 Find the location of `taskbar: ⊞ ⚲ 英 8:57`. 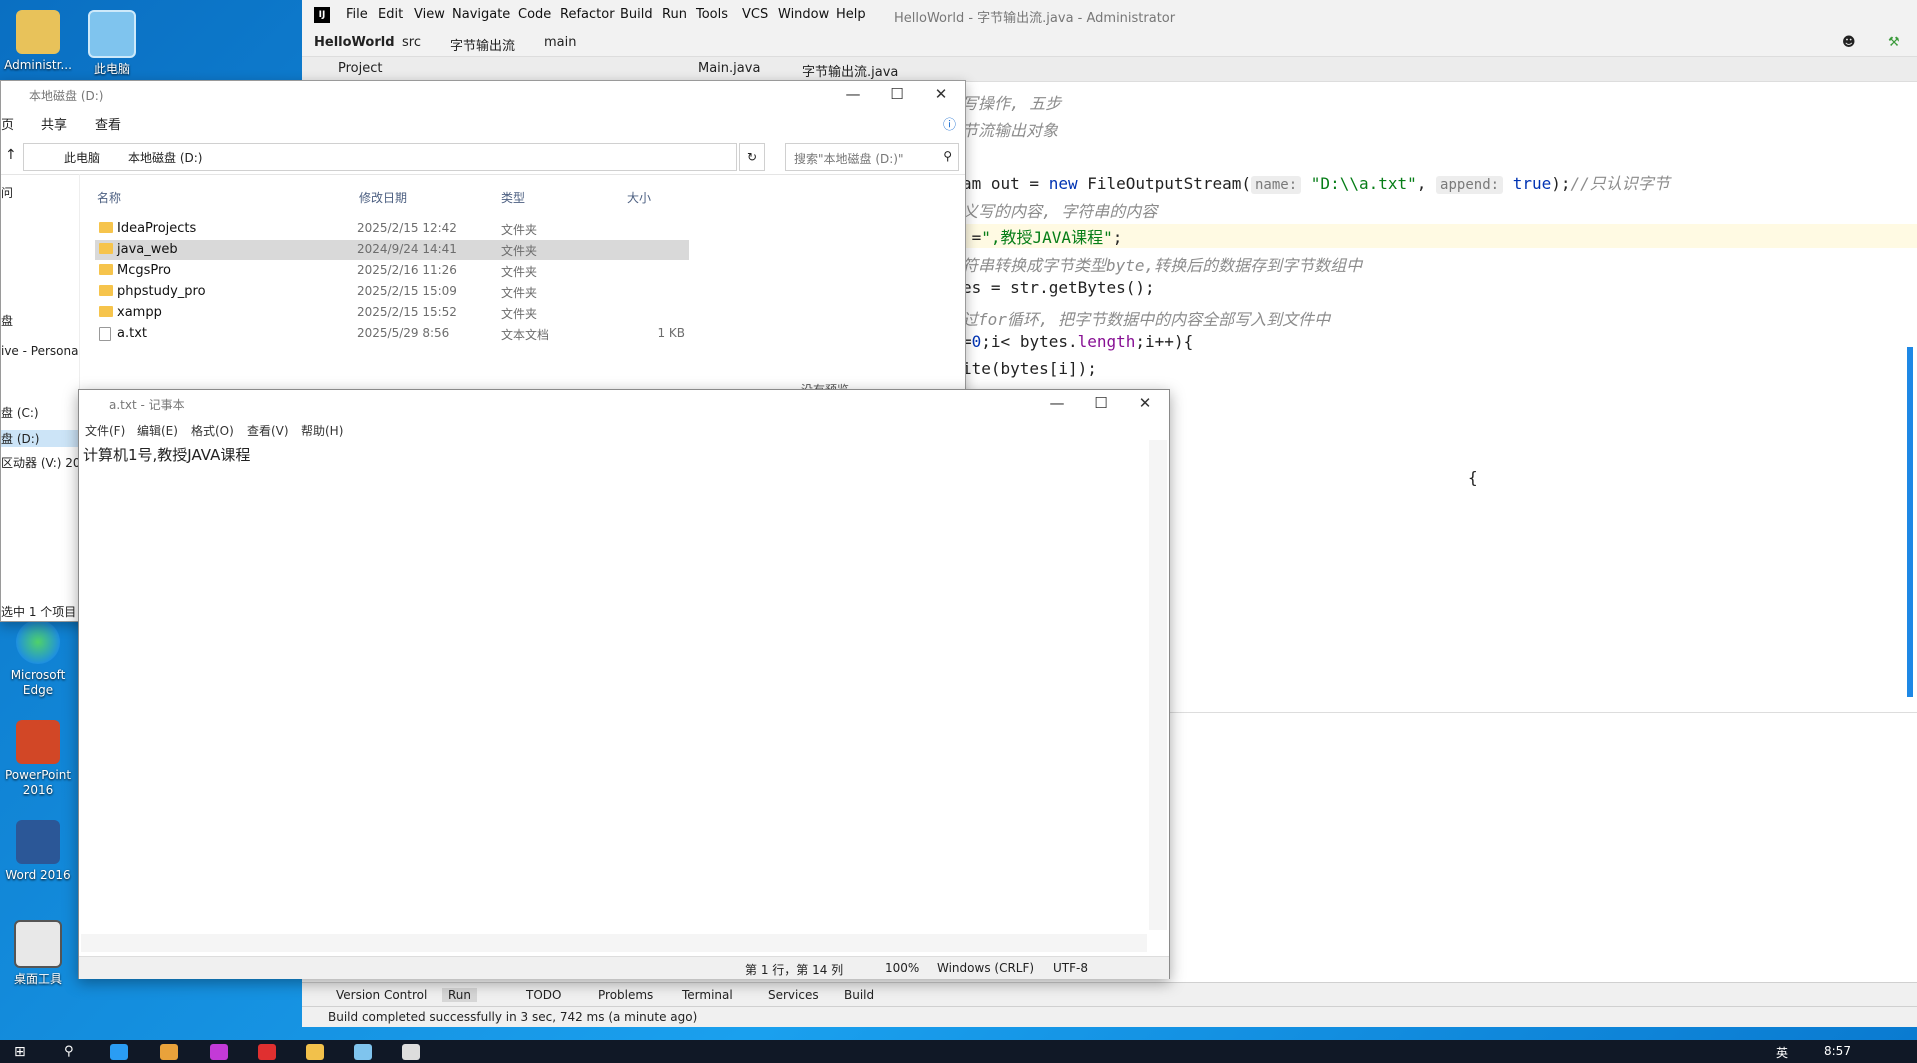

taskbar: ⊞ ⚲ 英 8:57 is located at coordinates (958, 1051).